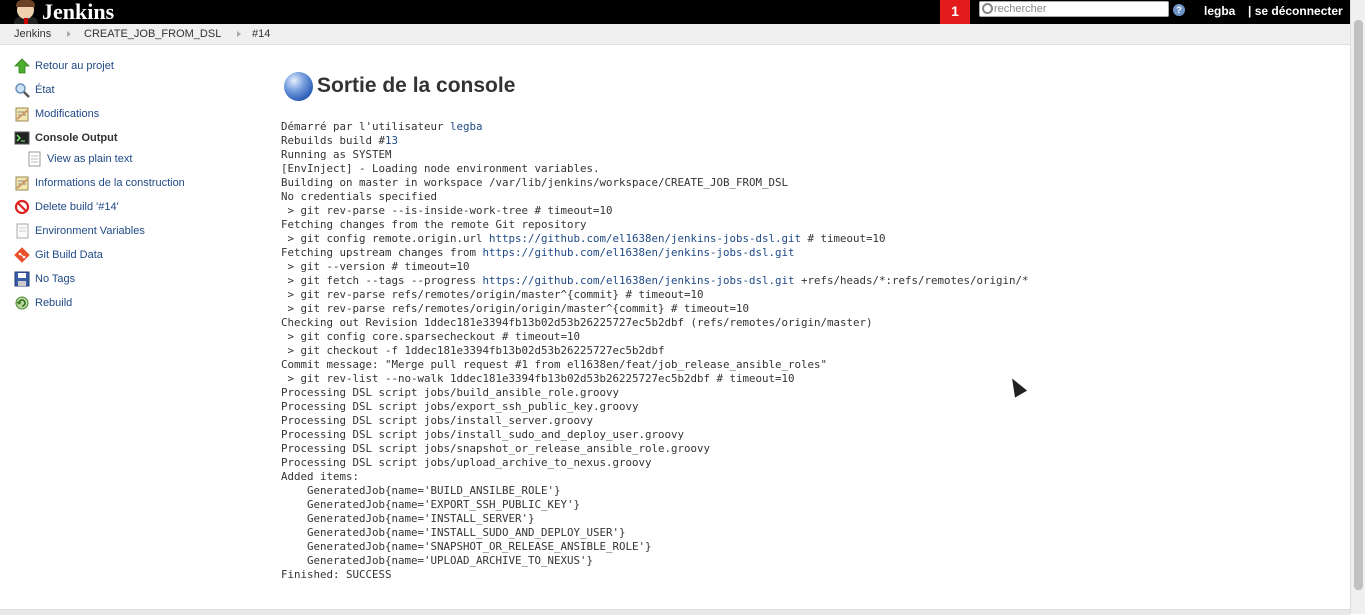 This screenshot has width=1365, height=615. I want to click on sidebar-item-label: View as plain text, so click(90, 159).